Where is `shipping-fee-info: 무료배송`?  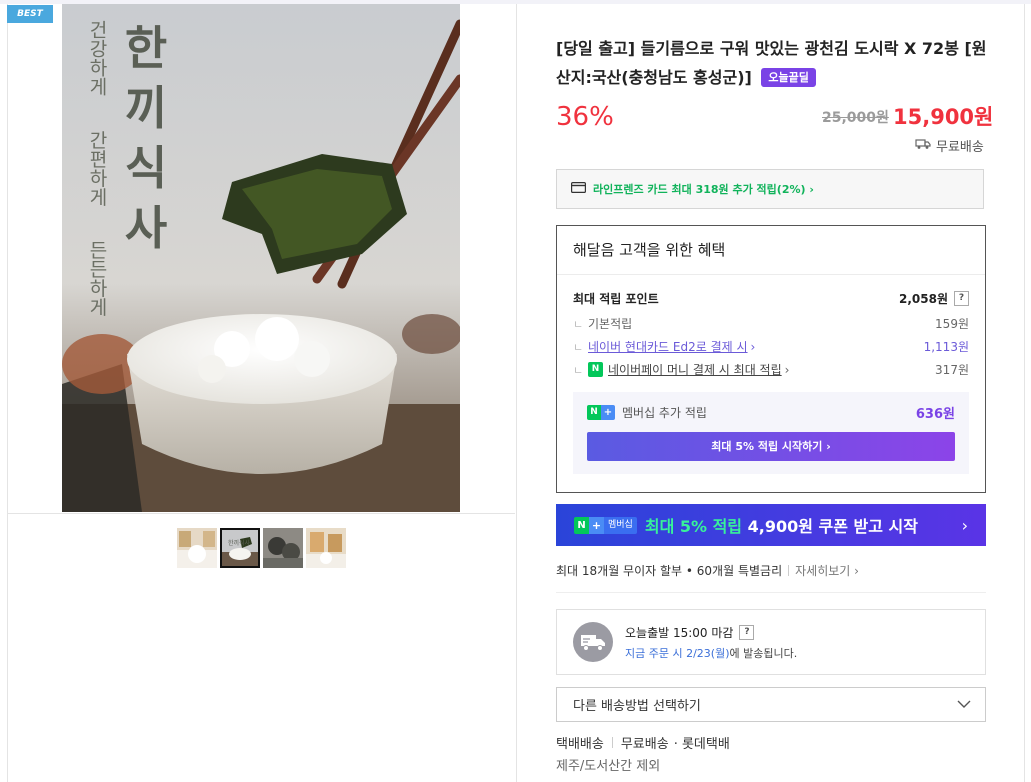
shipping-fee-info: 무료배송 is located at coordinates (644, 744).